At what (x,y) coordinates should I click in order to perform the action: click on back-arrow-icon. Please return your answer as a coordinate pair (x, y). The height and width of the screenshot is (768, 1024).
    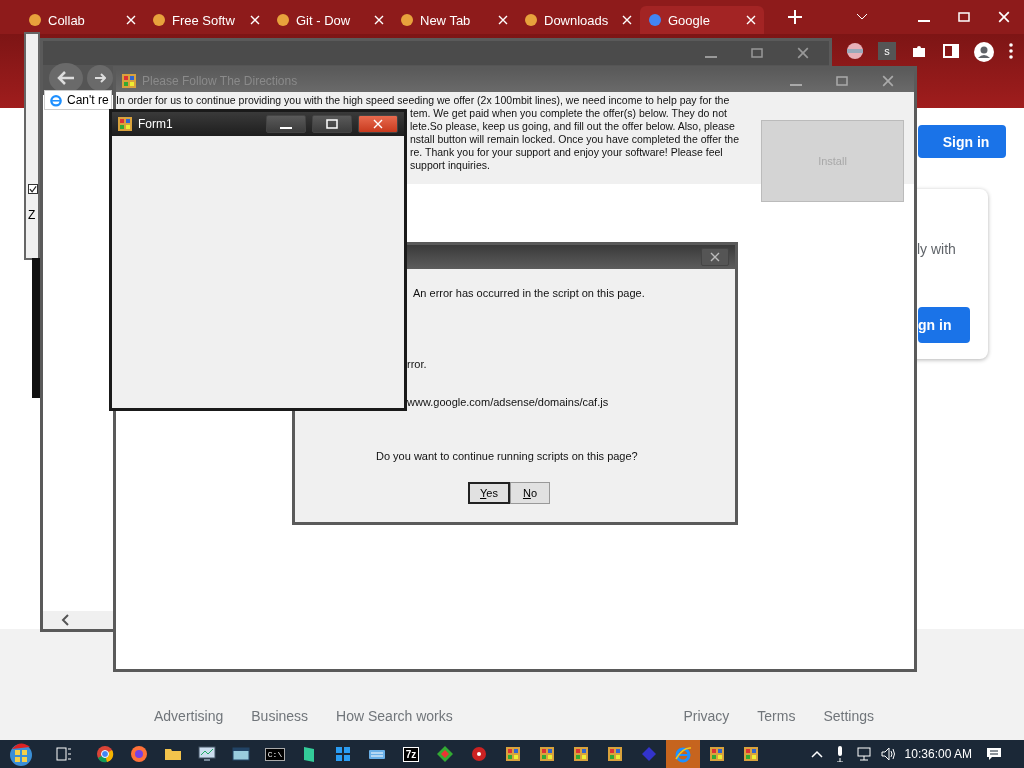
    Looking at the image, I should click on (66, 78).